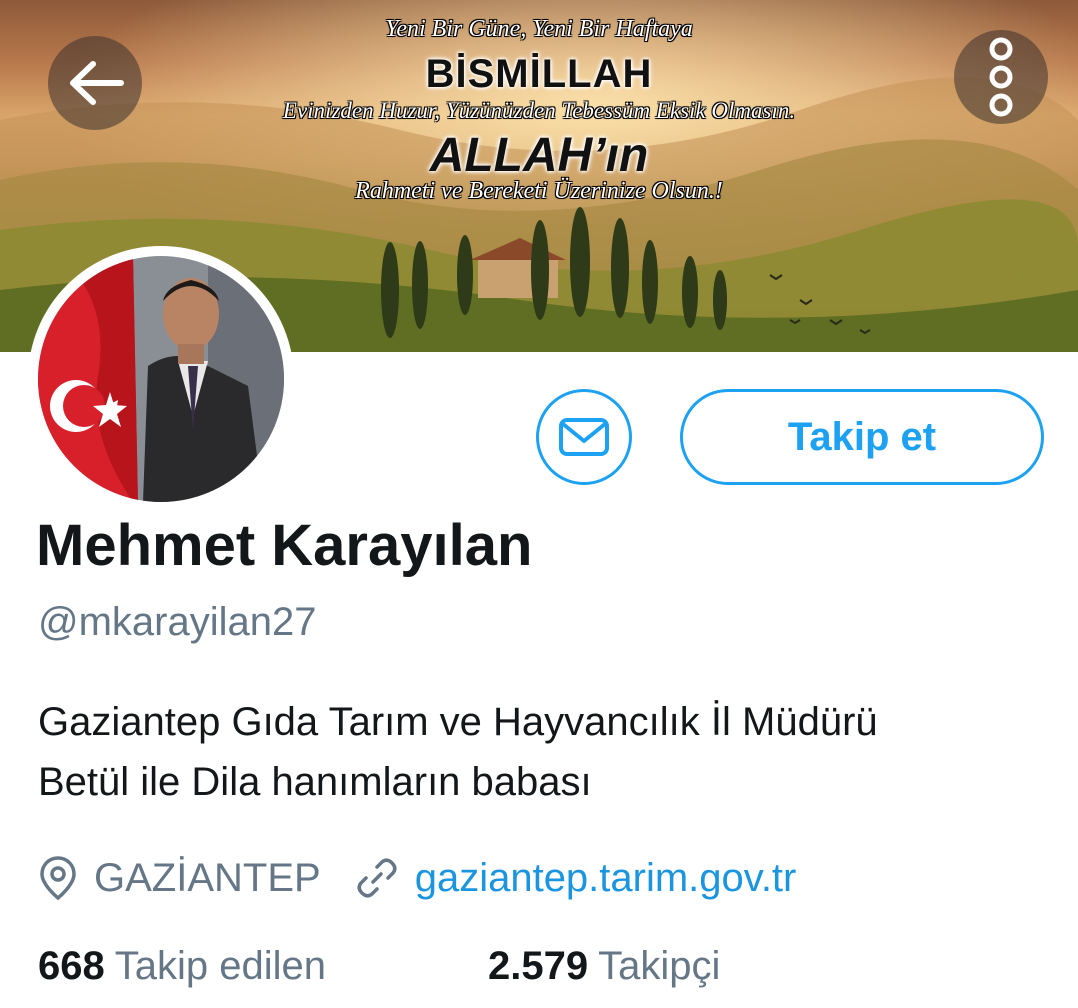 This screenshot has height=1008, width=1078. Describe the element at coordinates (539, 191) in the screenshot. I see `banner-line-5: Rahmeti ve Bereketi Üzerinize Olsun.!` at that location.